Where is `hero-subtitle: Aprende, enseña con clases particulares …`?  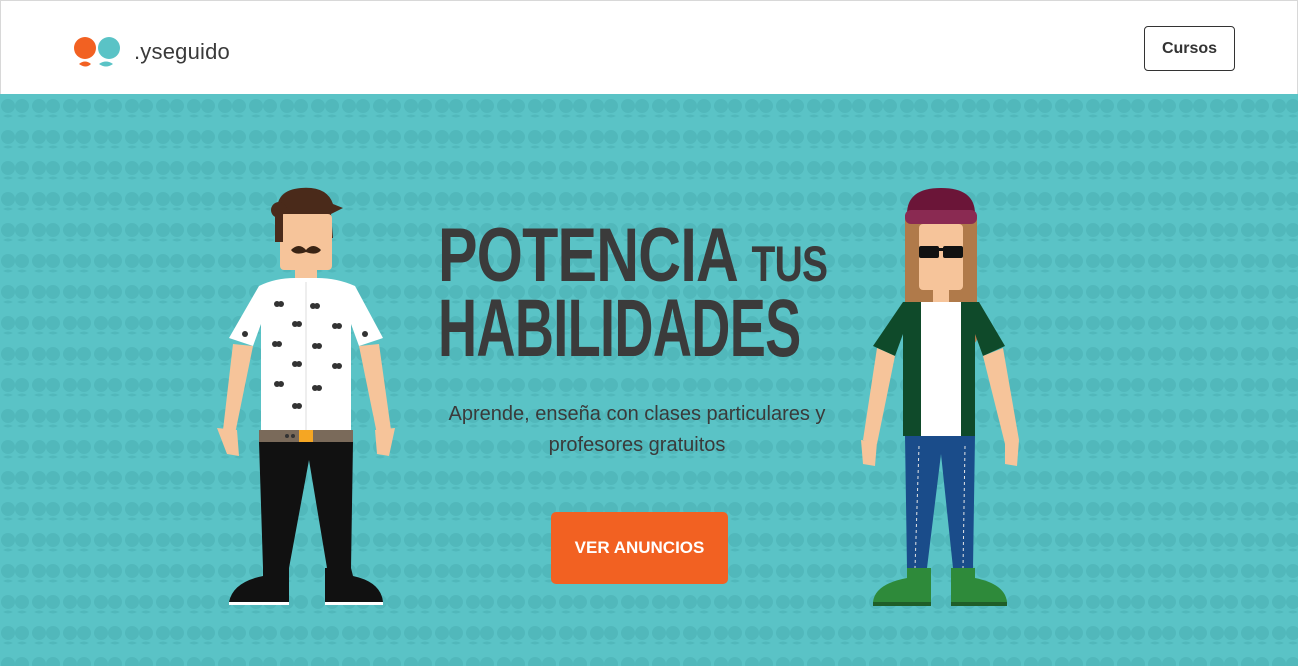
hero-subtitle: Aprende, enseña con clases particulares … is located at coordinates (637, 429).